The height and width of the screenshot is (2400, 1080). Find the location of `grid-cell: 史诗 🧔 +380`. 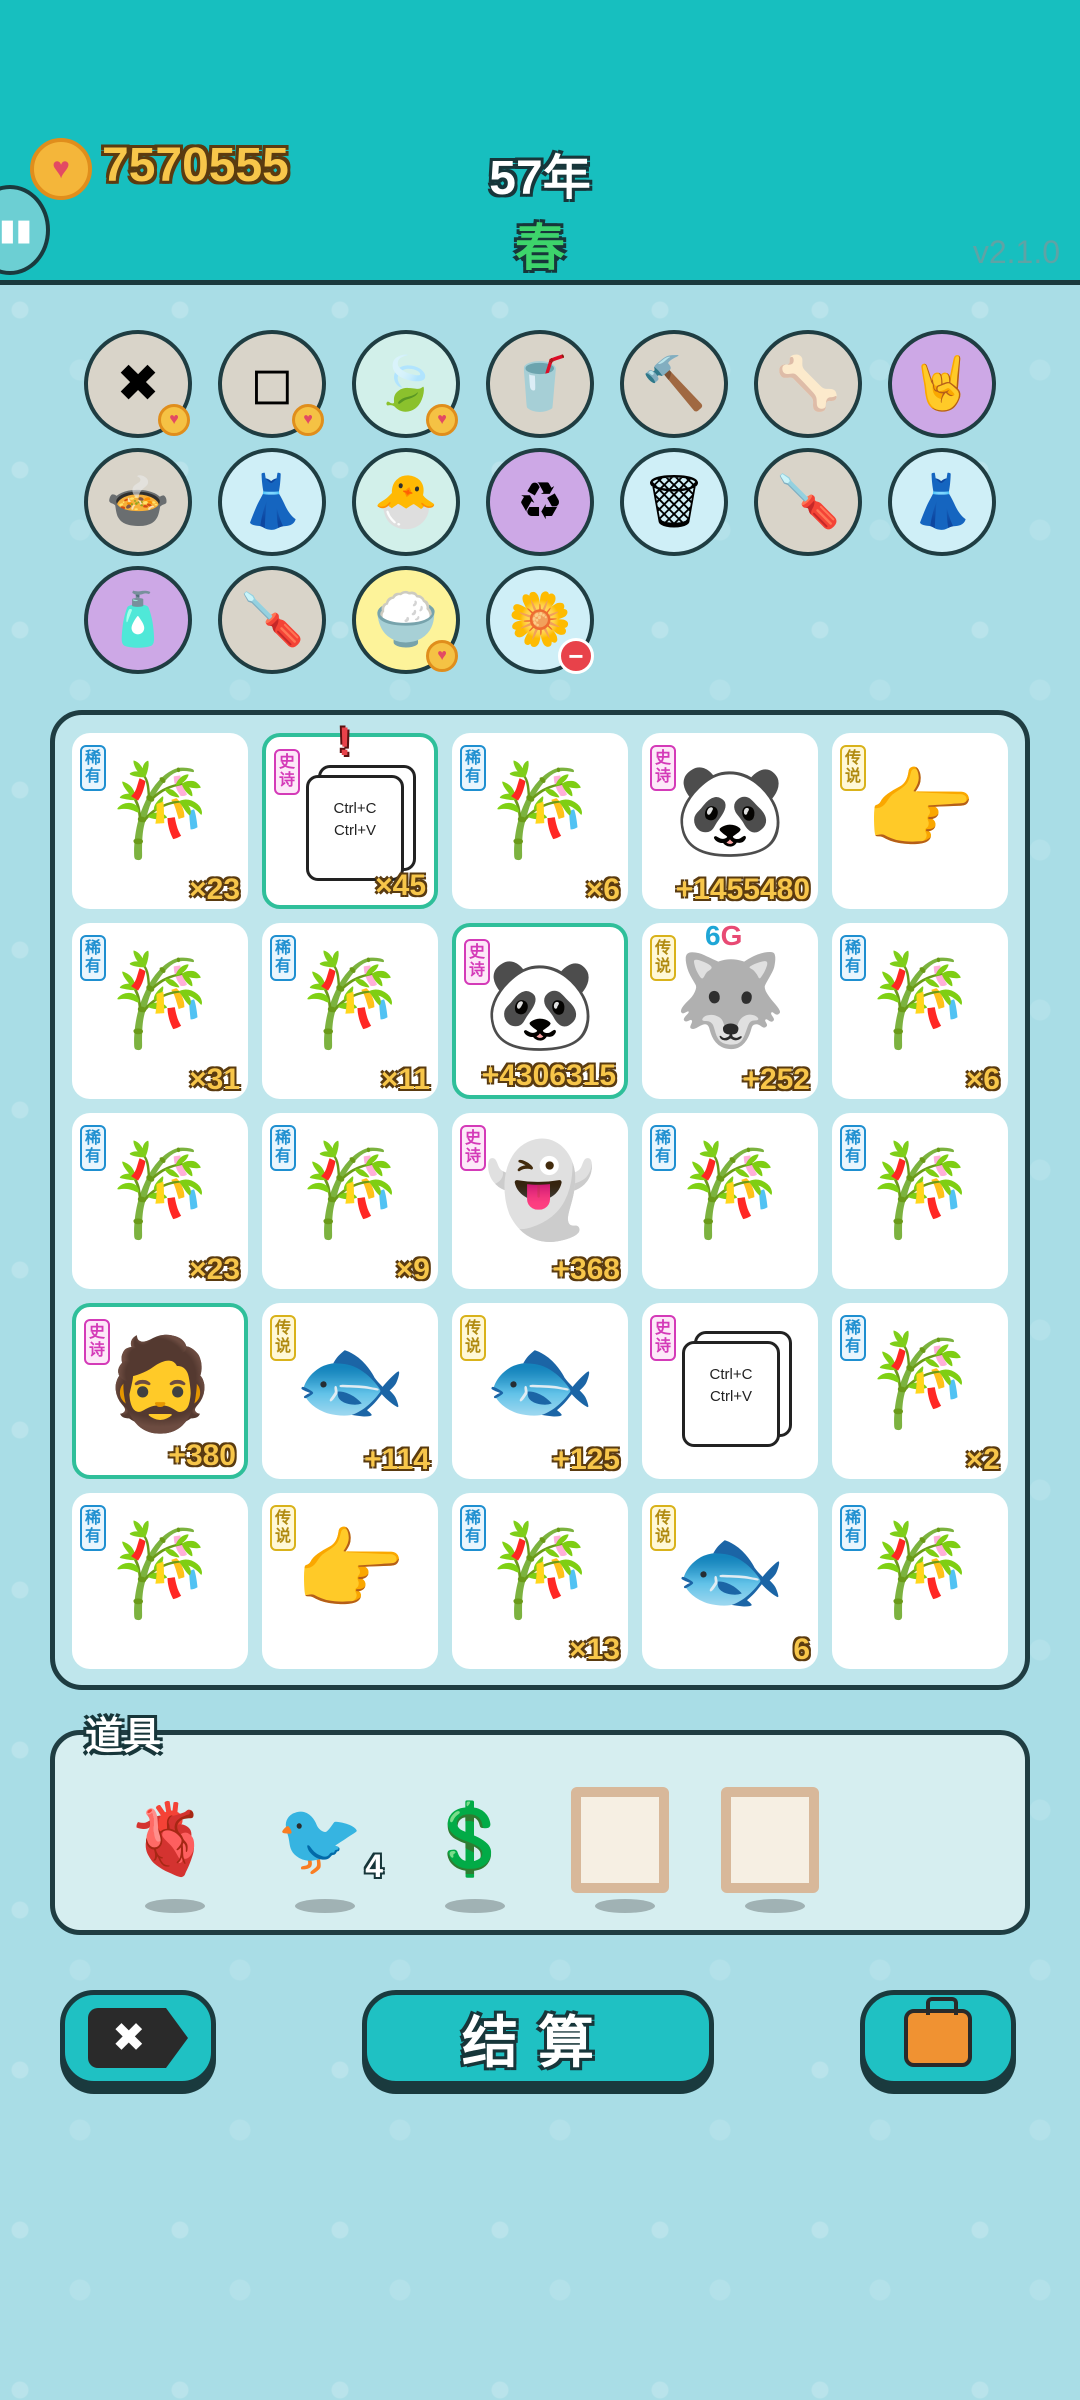

grid-cell: 史诗 🧔 +380 is located at coordinates (160, 1391).